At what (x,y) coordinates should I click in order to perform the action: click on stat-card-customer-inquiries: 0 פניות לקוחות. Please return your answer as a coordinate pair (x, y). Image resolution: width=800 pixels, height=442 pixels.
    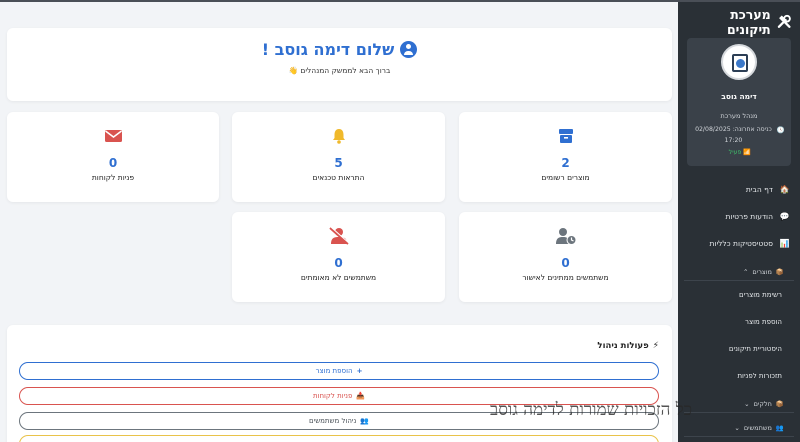
    Looking at the image, I should click on (113, 157).